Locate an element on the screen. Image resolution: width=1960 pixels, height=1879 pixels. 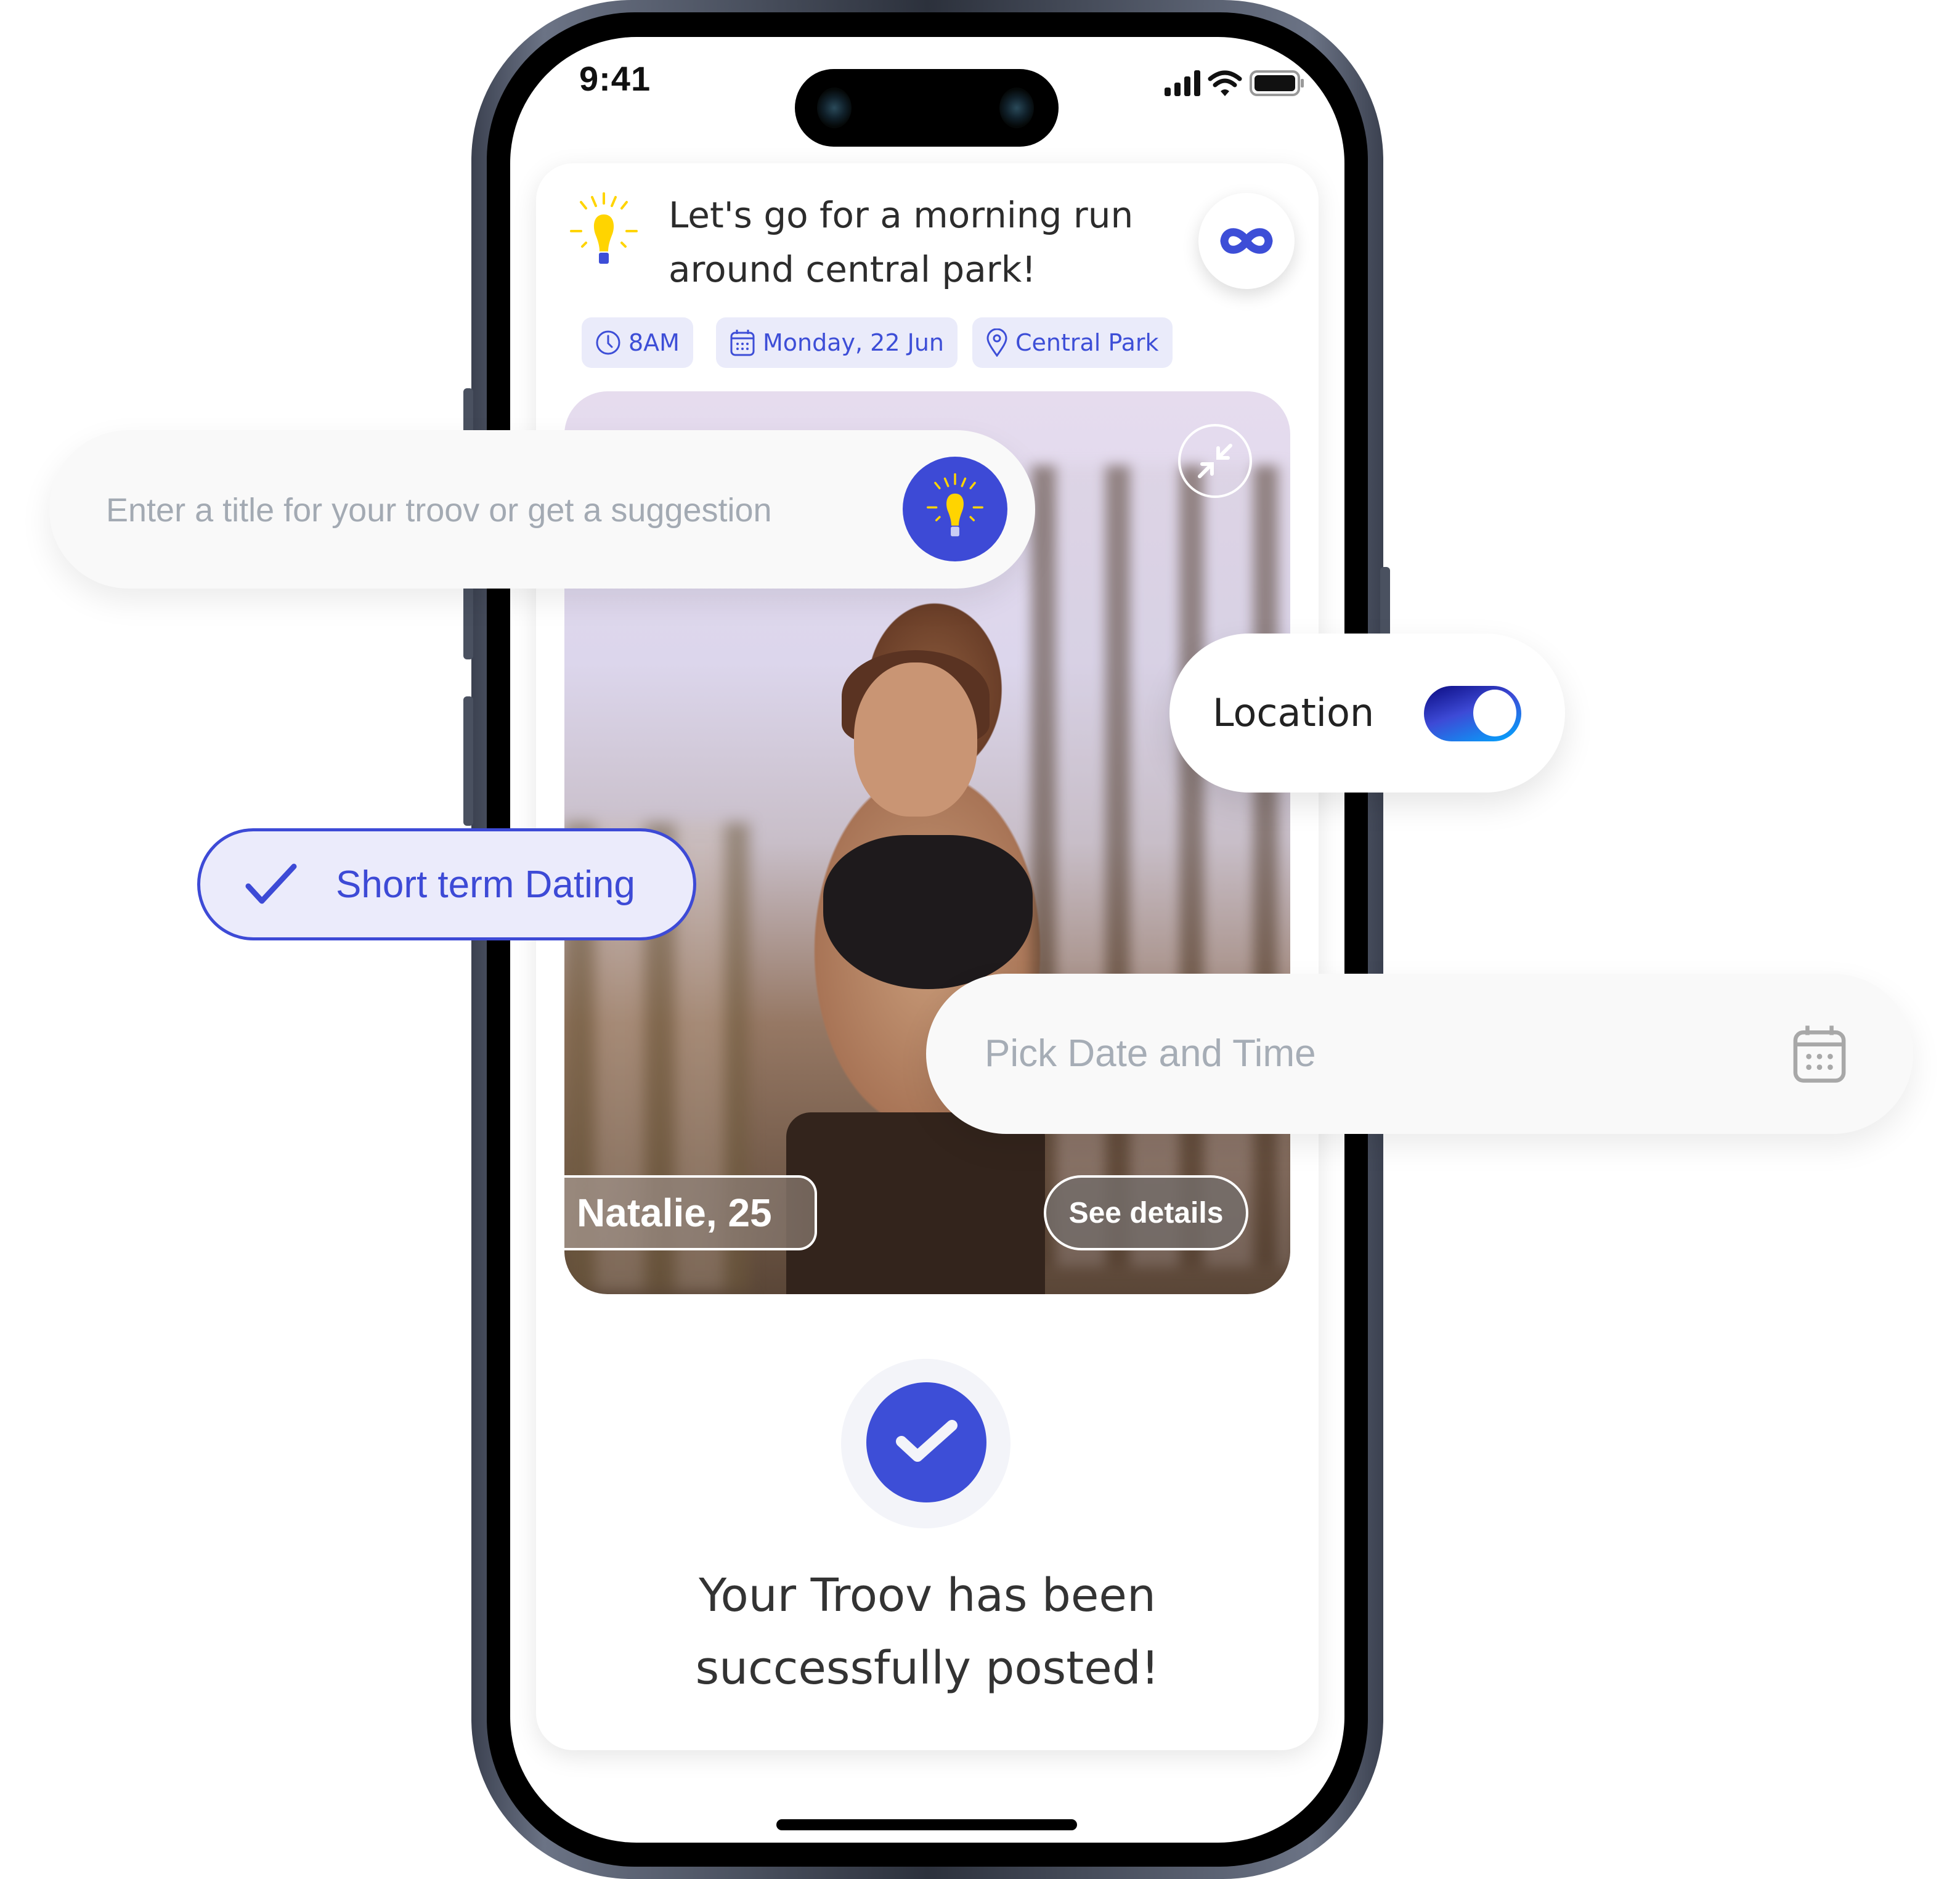
location-pin-icon is located at coordinates (996, 342).